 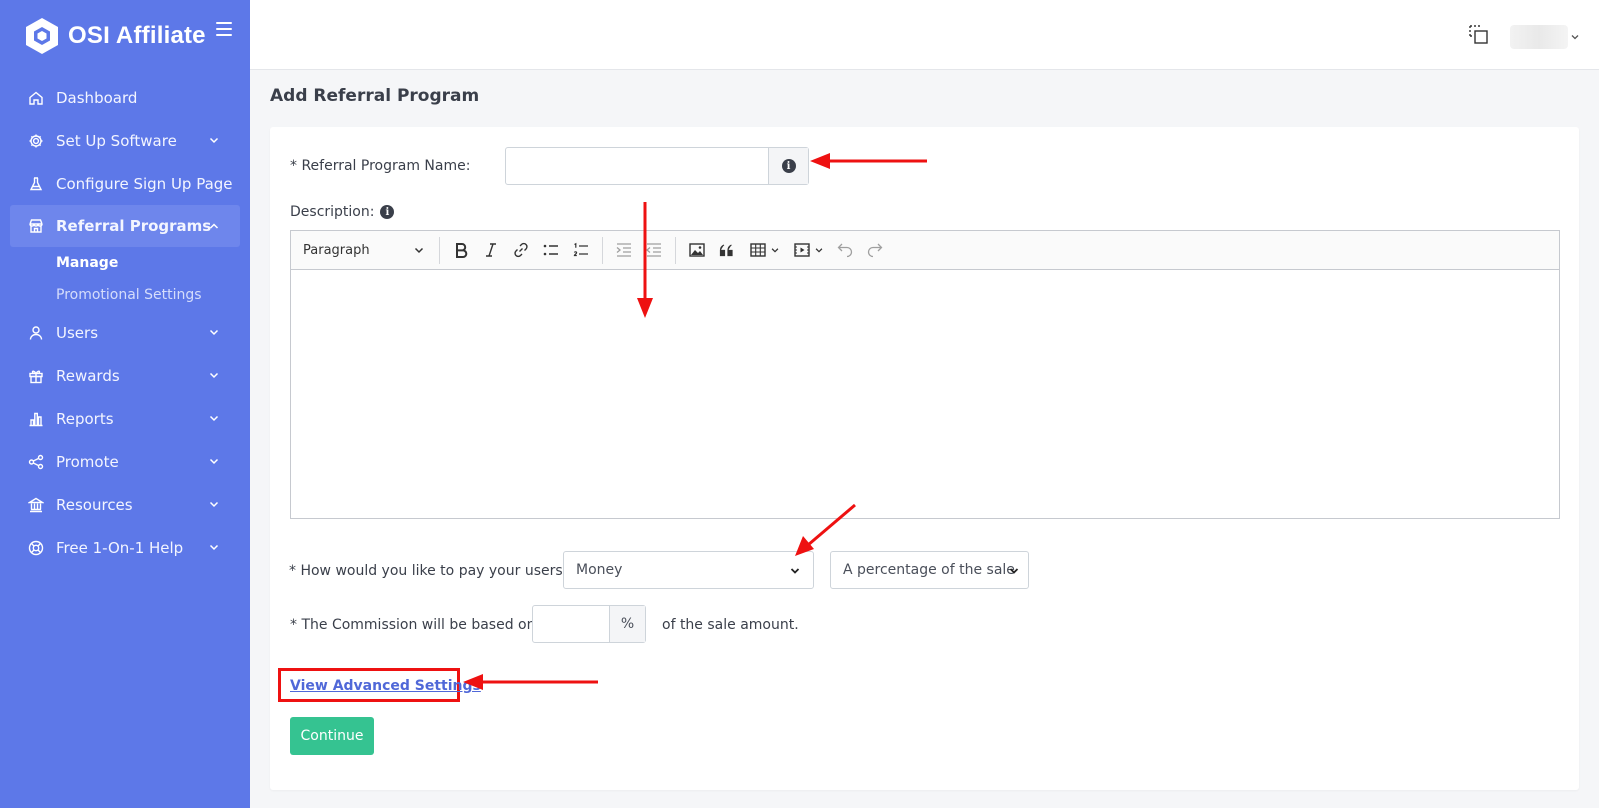 I want to click on blockquote-button, so click(x=727, y=250).